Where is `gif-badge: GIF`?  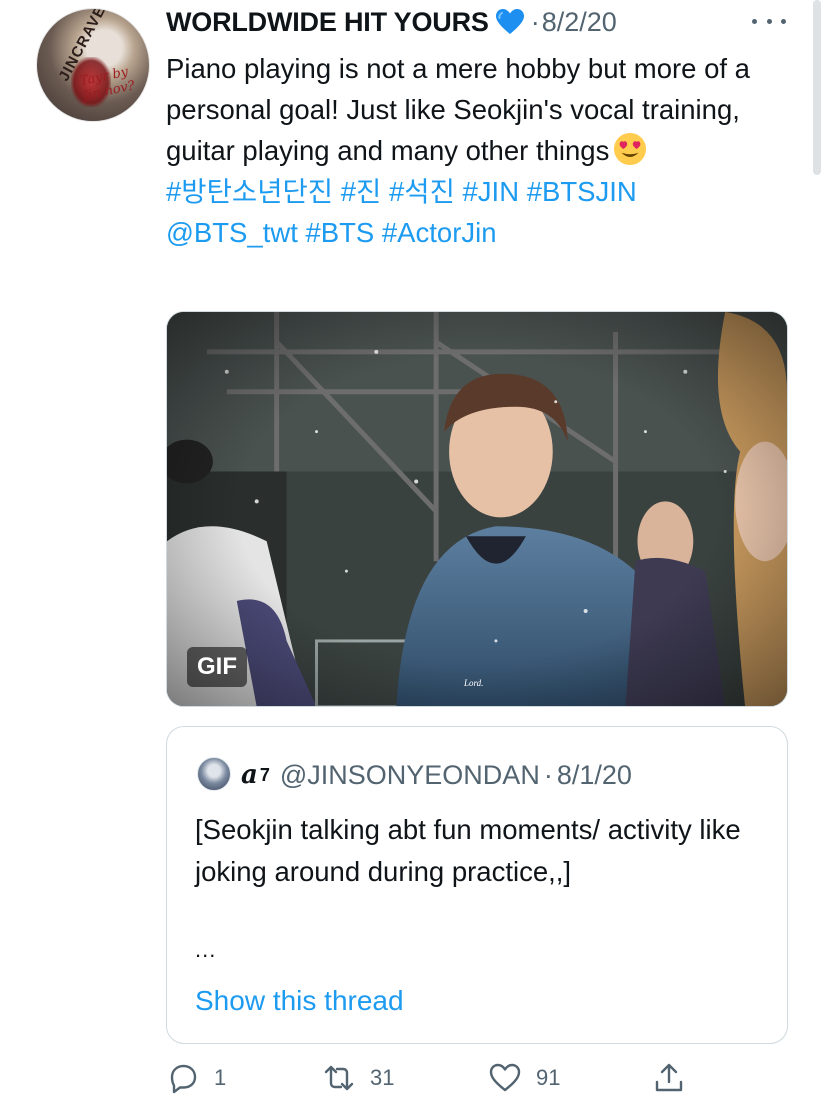 gif-badge: GIF is located at coordinates (217, 667).